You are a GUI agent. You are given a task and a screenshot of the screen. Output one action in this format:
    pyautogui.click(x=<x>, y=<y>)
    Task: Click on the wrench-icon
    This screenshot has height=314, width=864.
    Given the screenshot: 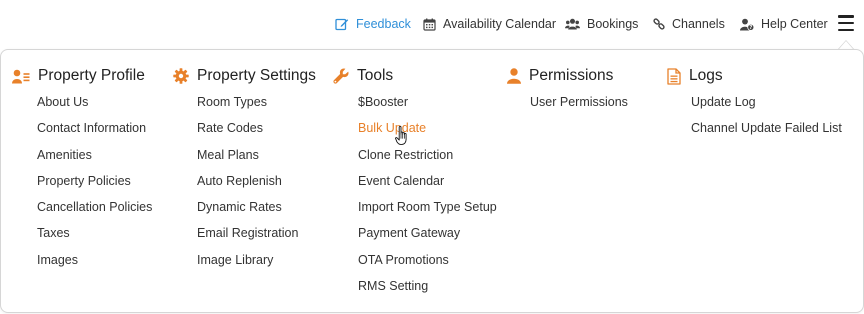 What is the action you would take?
    pyautogui.click(x=341, y=76)
    